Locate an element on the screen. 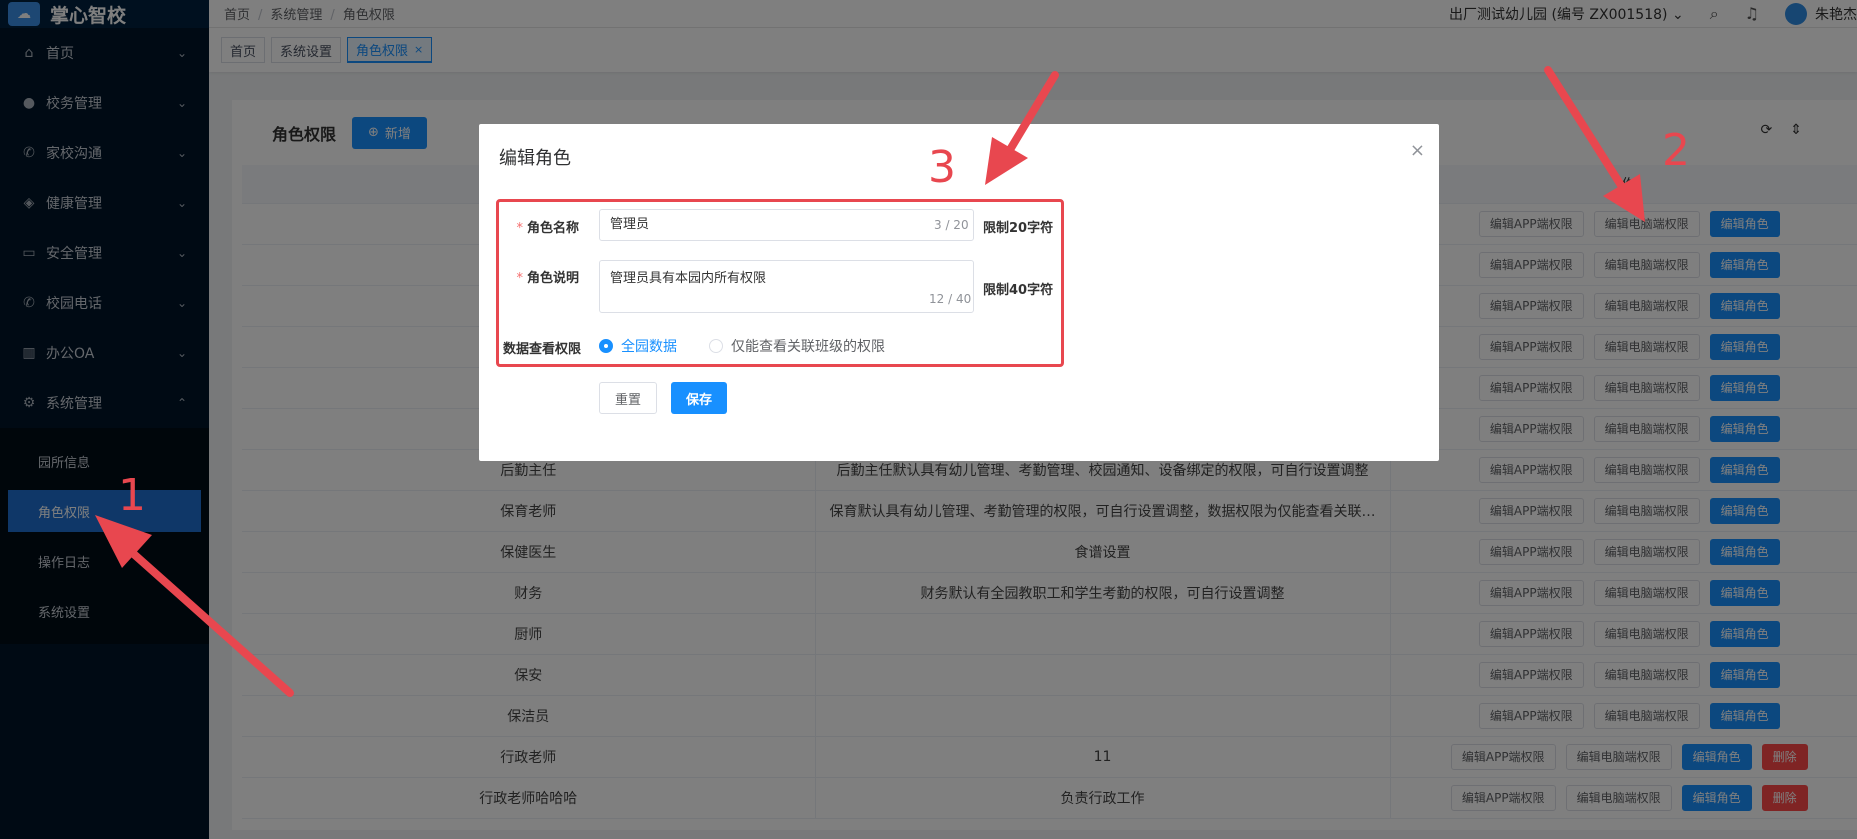 The height and width of the screenshot is (839, 1857). scope-radio-all: 全园数据 is located at coordinates (638, 346).